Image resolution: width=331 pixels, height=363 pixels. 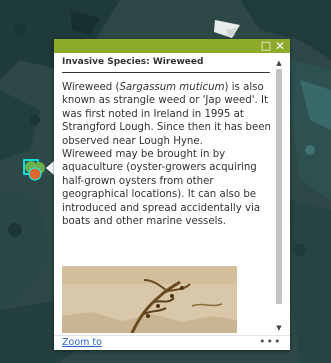 I want to click on title-divider, so click(x=166, y=72).